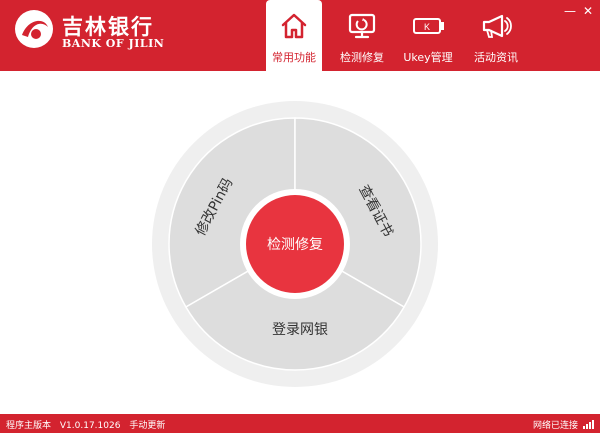 This screenshot has width=600, height=433. Describe the element at coordinates (99, 29) in the screenshot. I see `bank-logo: 吉林银行 BANK OF JILIN` at that location.